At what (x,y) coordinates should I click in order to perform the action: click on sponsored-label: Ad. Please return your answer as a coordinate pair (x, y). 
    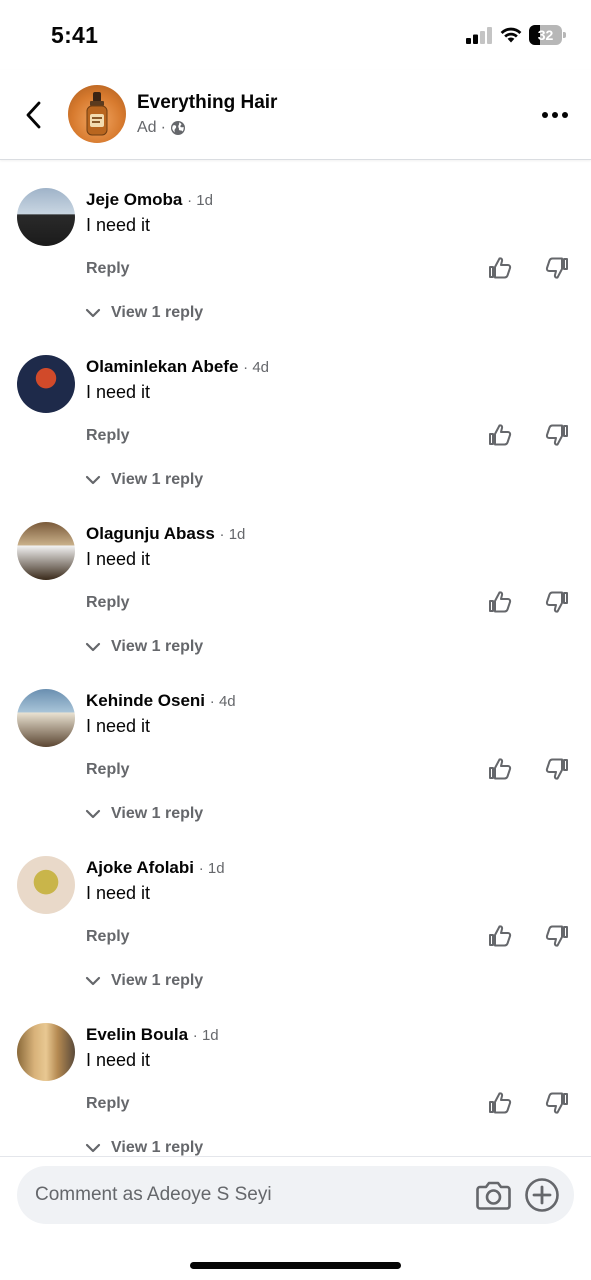
    Looking at the image, I should click on (147, 127).